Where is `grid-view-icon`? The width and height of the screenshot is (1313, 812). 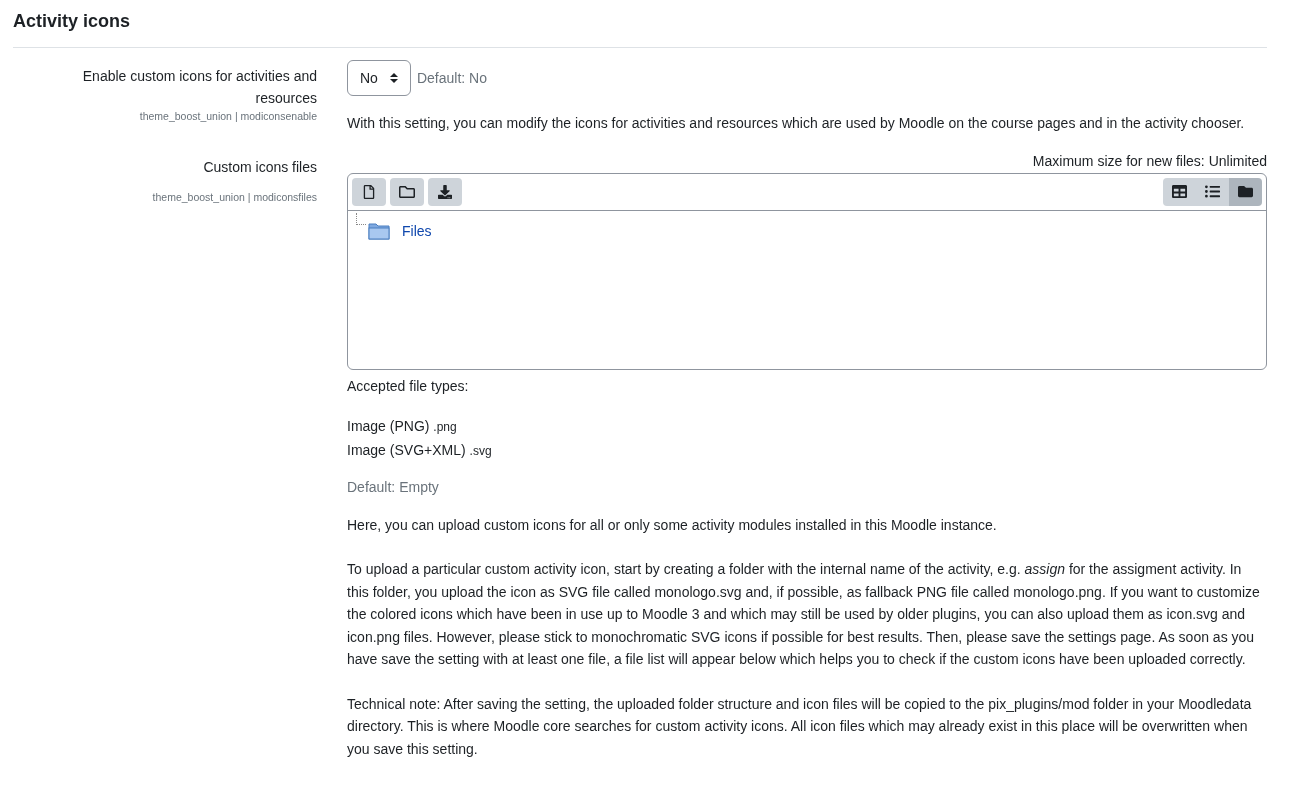 grid-view-icon is located at coordinates (1179, 191).